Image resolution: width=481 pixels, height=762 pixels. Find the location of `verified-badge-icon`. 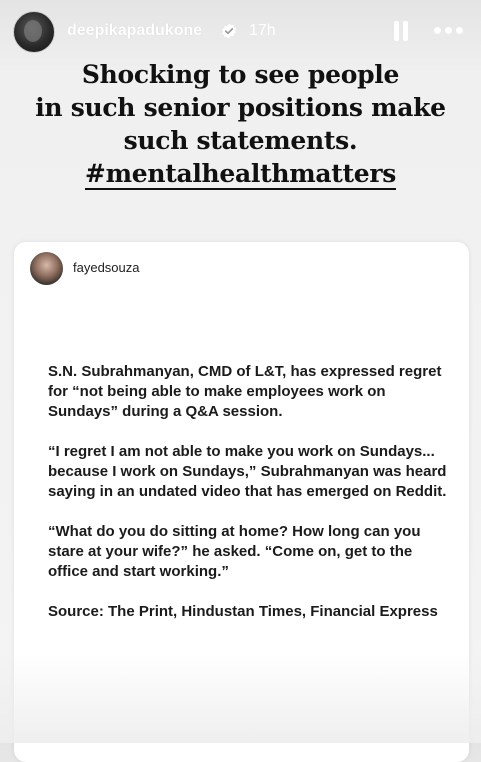

verified-badge-icon is located at coordinates (229, 31).